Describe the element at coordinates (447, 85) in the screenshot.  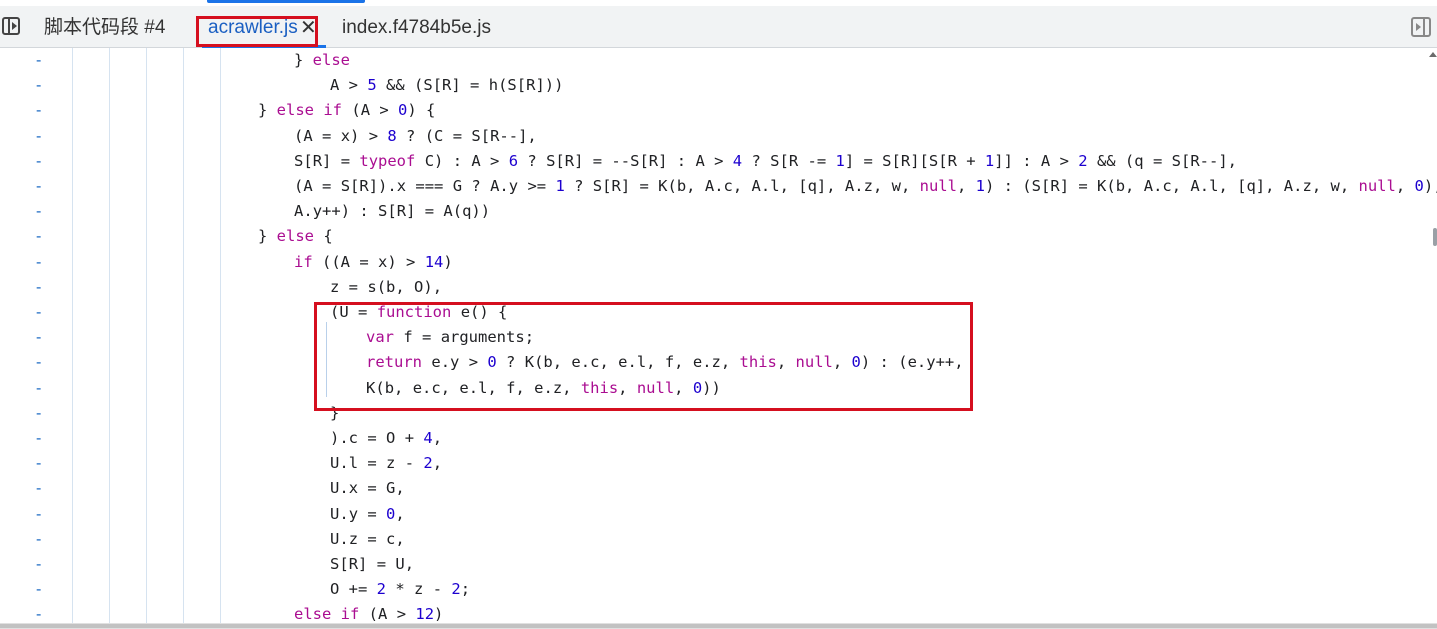
I see `code-text: A > 5 && (S[R] = h(S[R]))` at that location.